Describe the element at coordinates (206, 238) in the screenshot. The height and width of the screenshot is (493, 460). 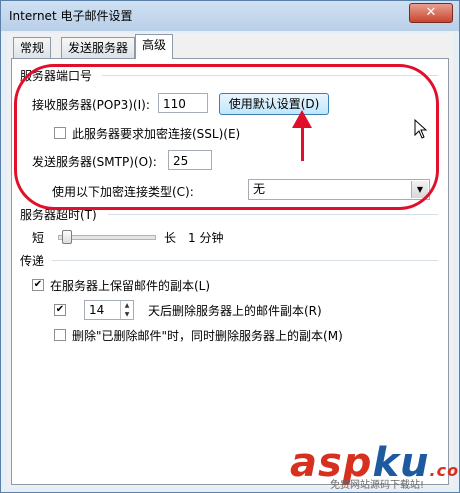
I see `timeout-value: 1 分钟` at that location.